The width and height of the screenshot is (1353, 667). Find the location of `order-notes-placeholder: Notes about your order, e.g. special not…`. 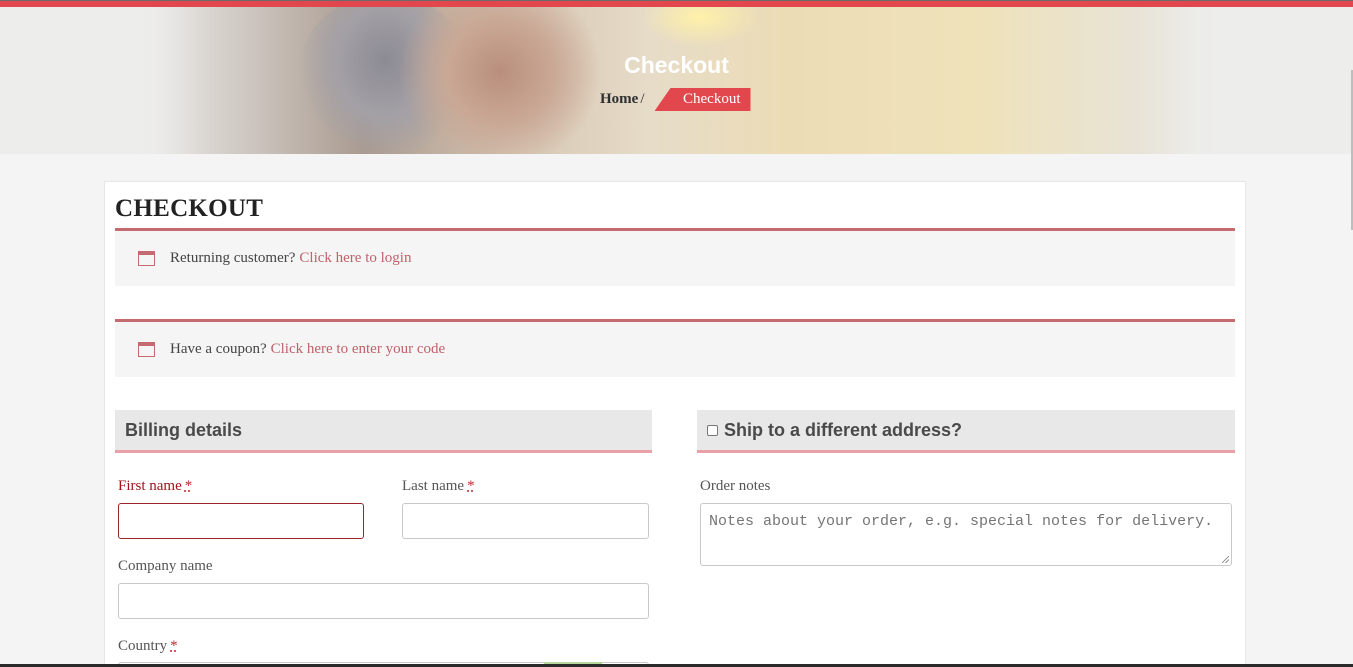

order-notes-placeholder: Notes about your order, e.g. special not… is located at coordinates (961, 521).